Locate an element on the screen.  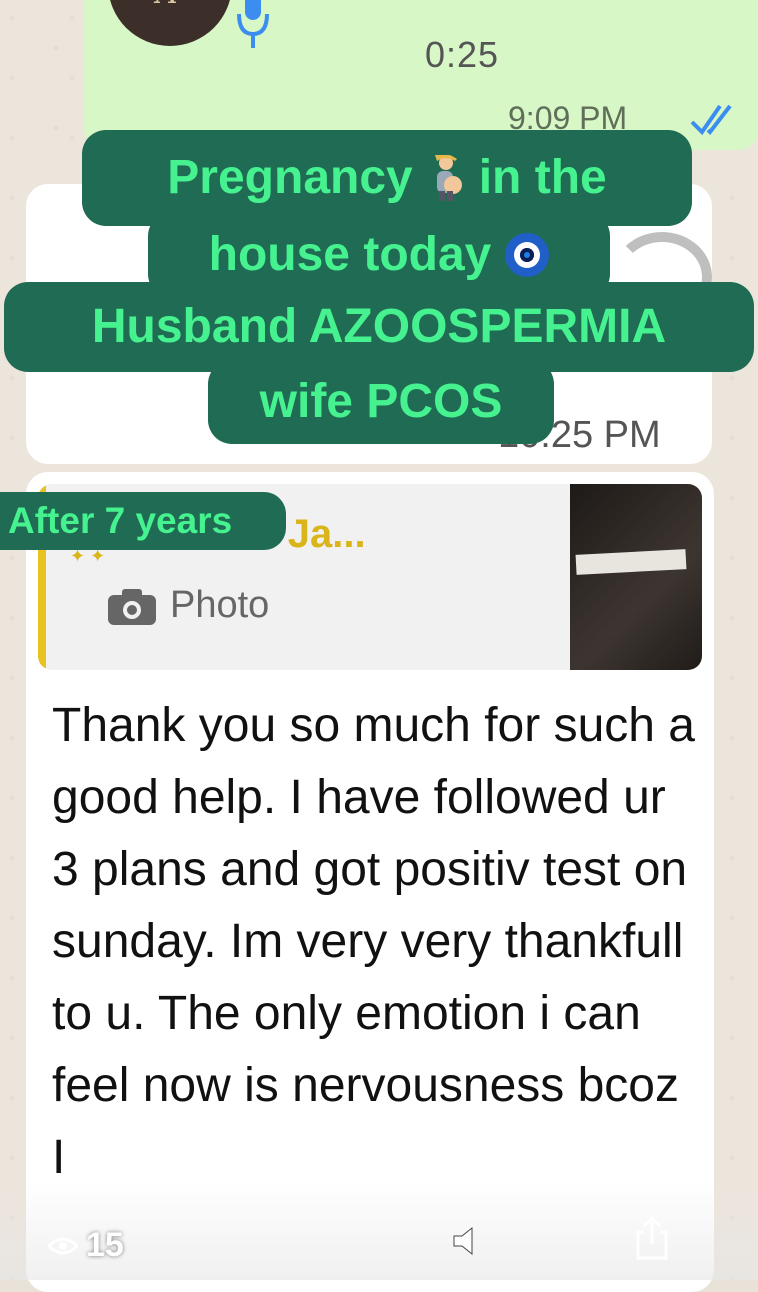
reply-media-label: Photo is located at coordinates (188, 605).